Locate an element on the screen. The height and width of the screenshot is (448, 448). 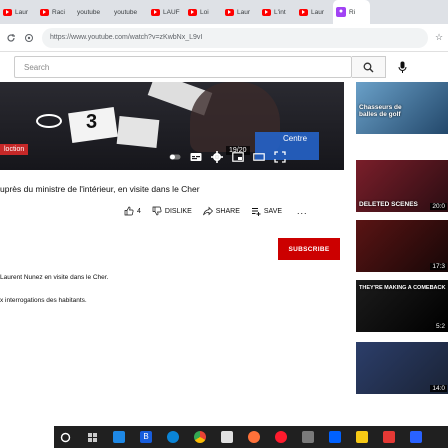
fullscreen-button is located at coordinates (280, 157).